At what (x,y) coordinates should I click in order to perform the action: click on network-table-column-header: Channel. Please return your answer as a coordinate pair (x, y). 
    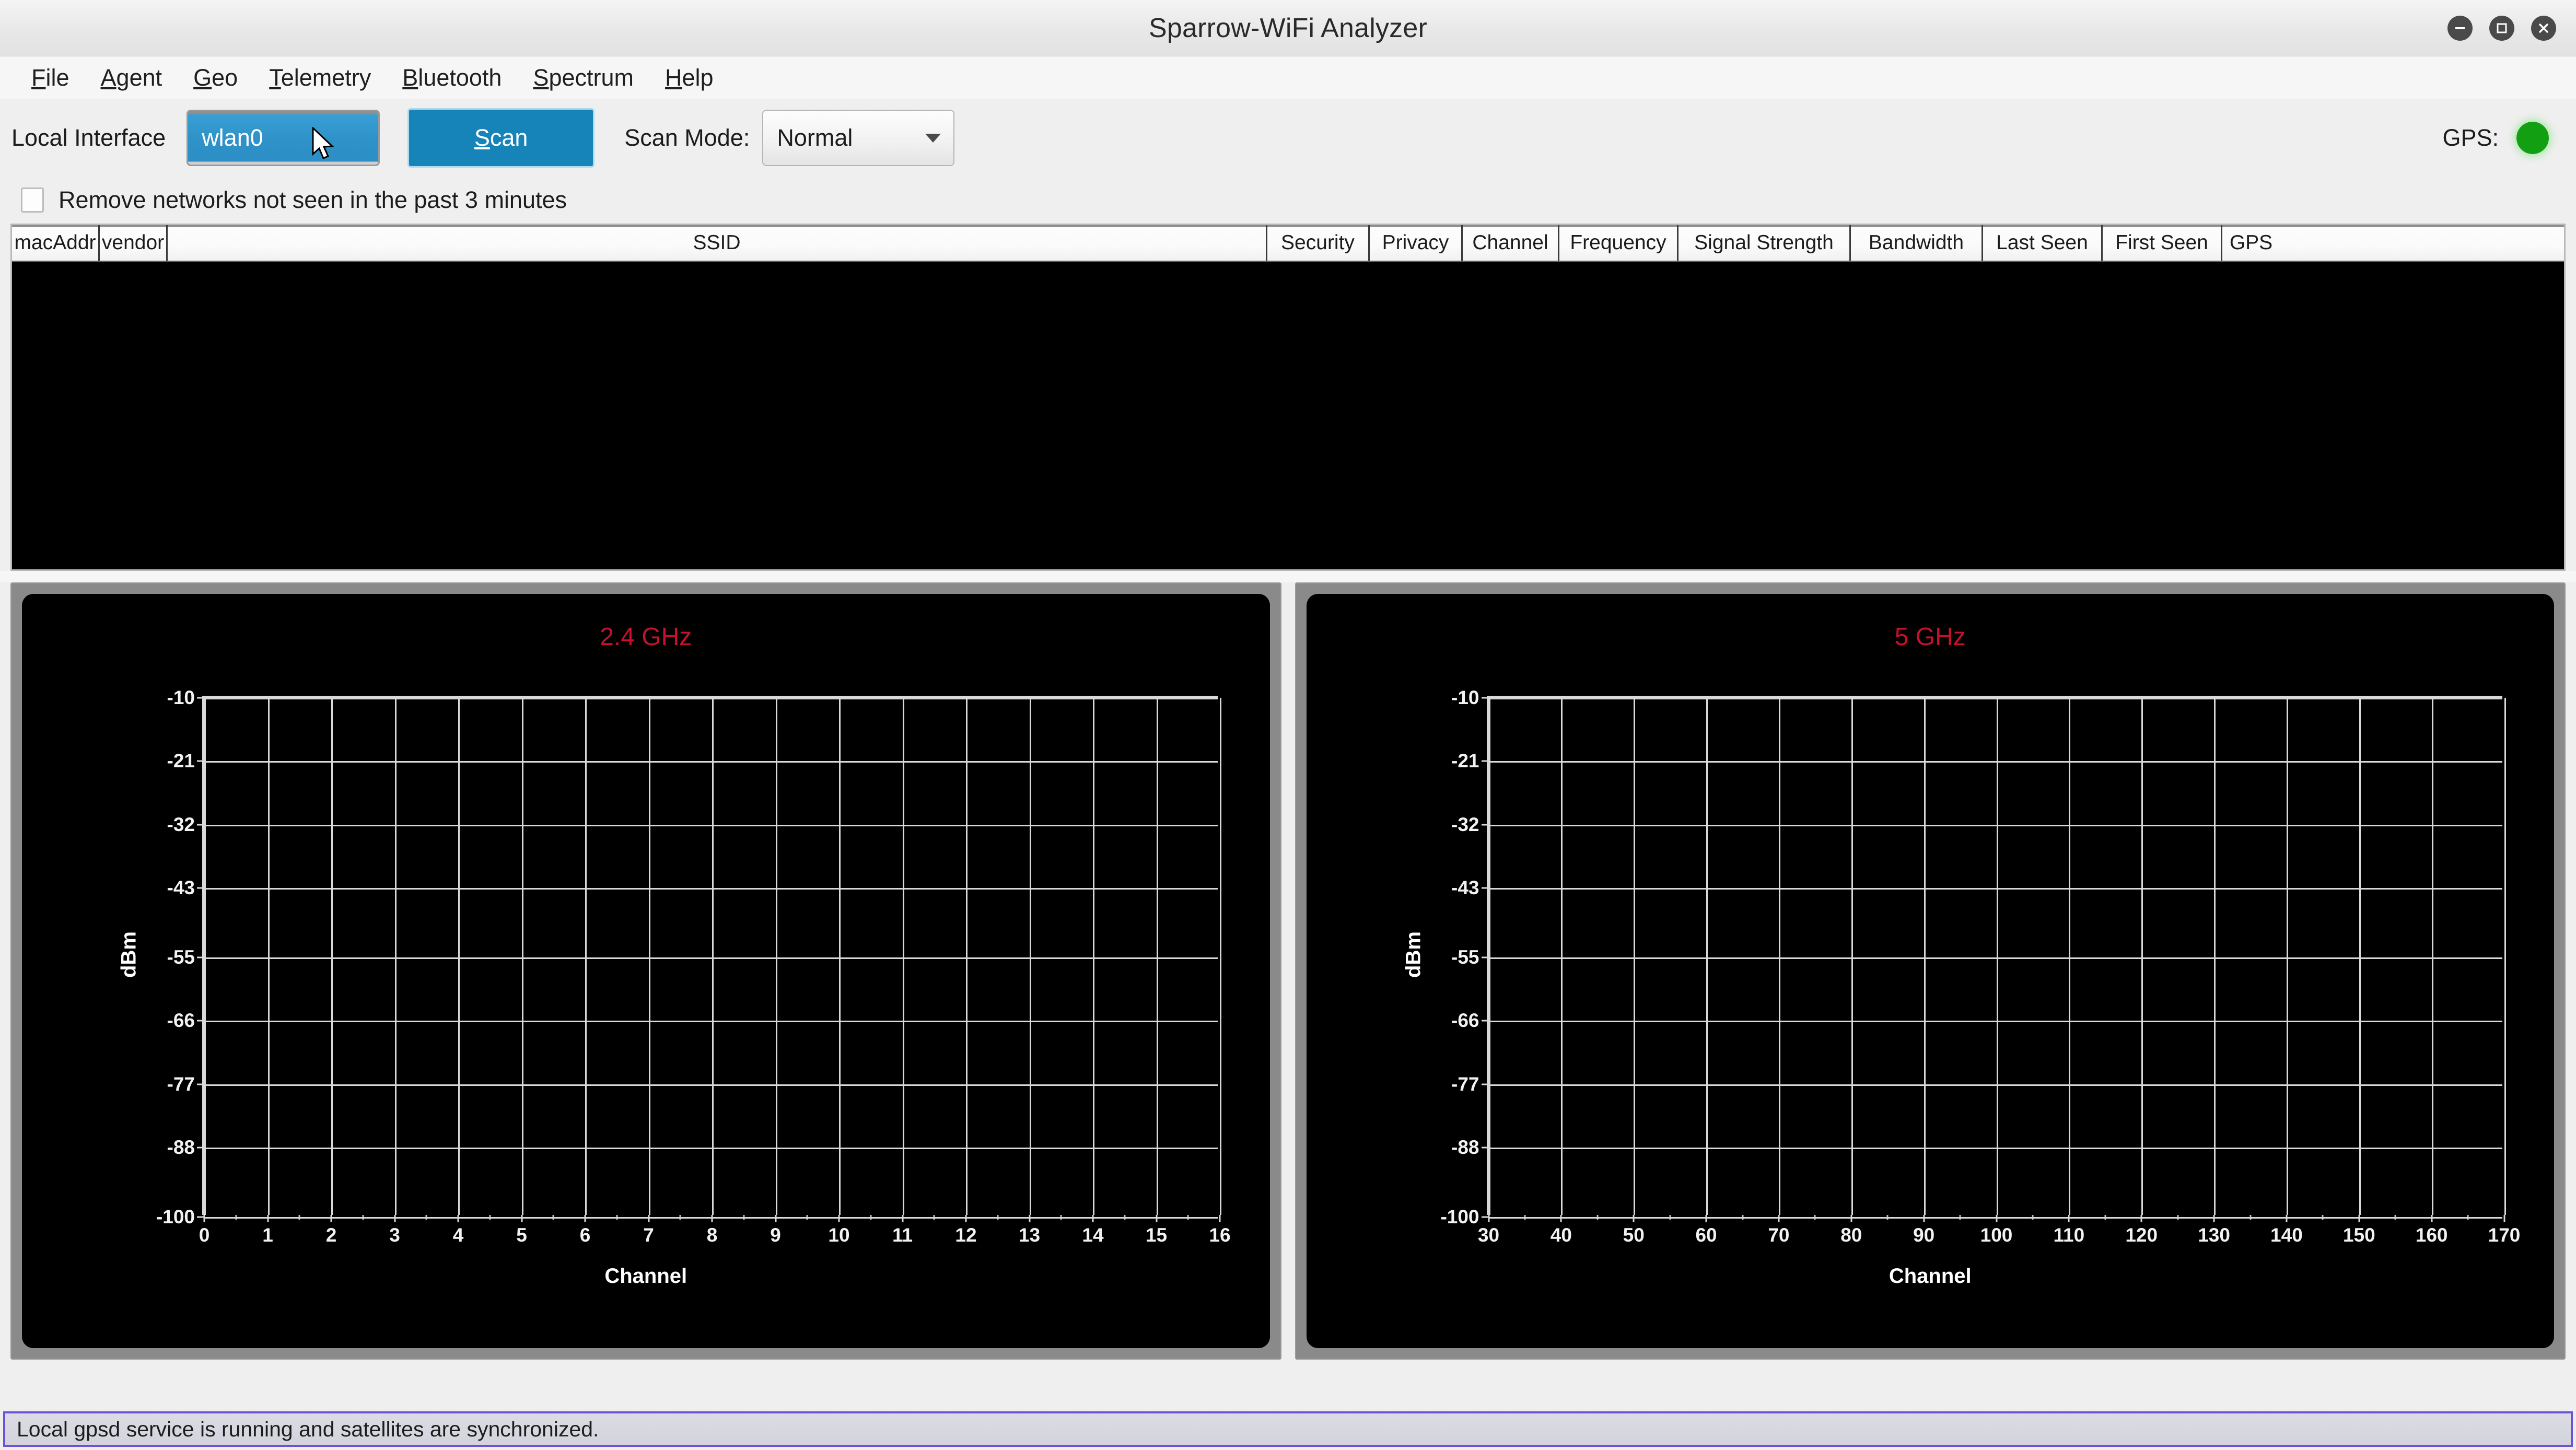
    Looking at the image, I should click on (1511, 243).